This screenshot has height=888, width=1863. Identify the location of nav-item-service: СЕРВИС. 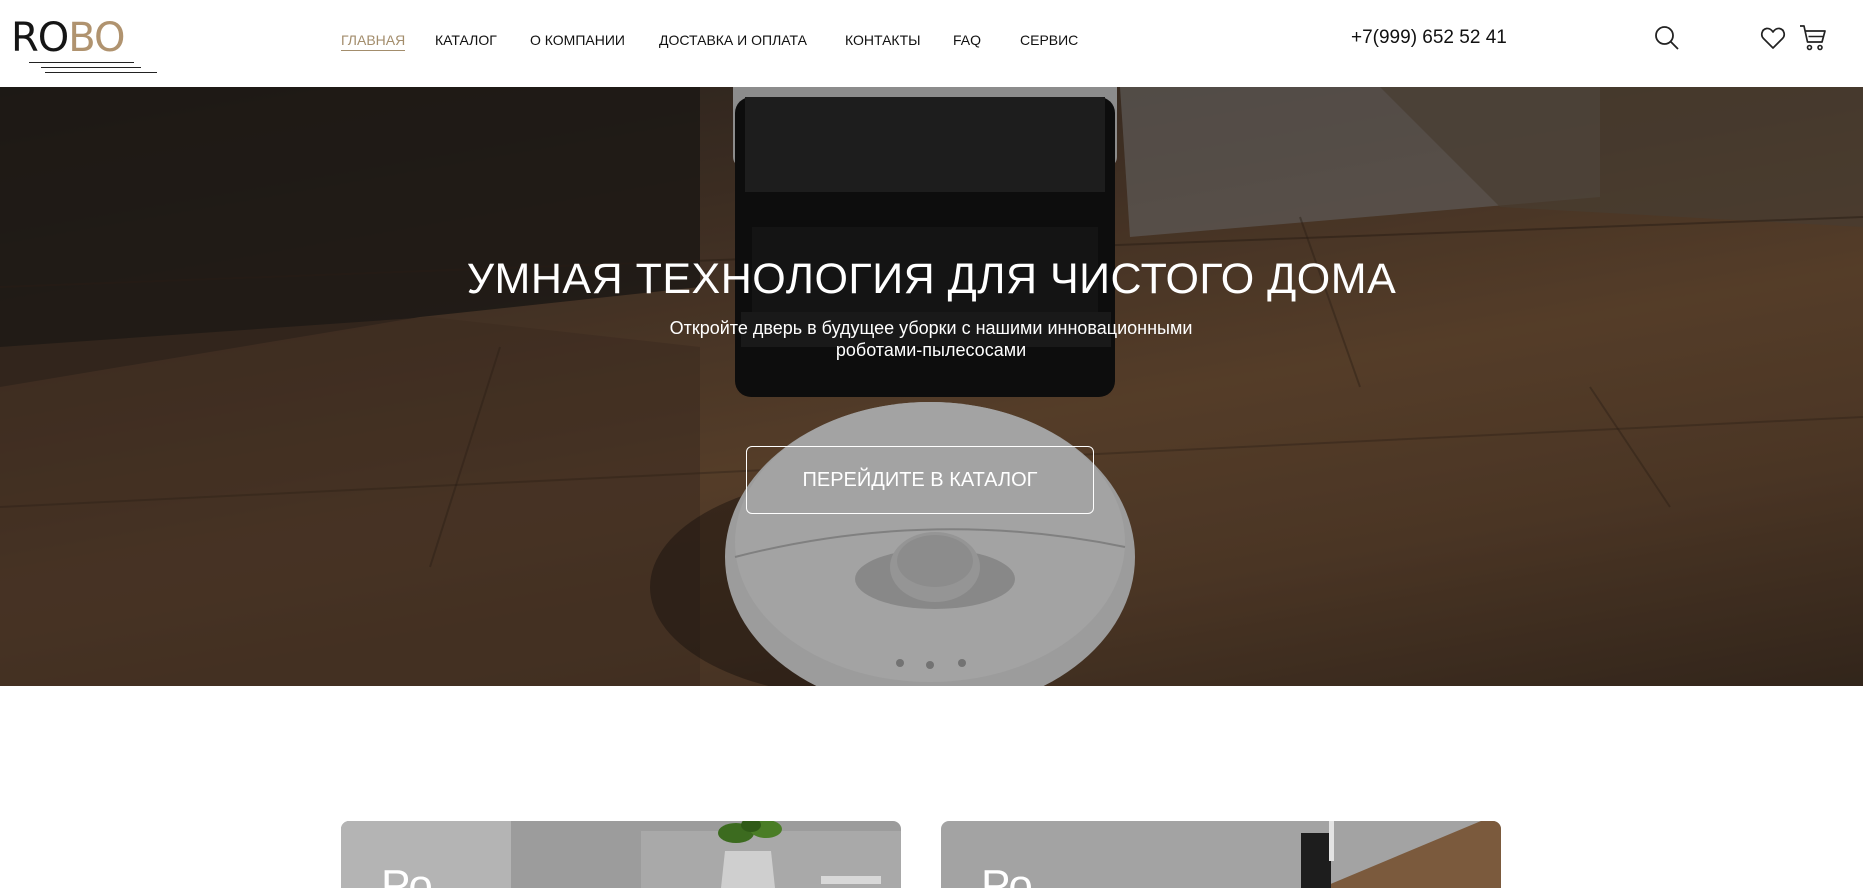
(1049, 40).